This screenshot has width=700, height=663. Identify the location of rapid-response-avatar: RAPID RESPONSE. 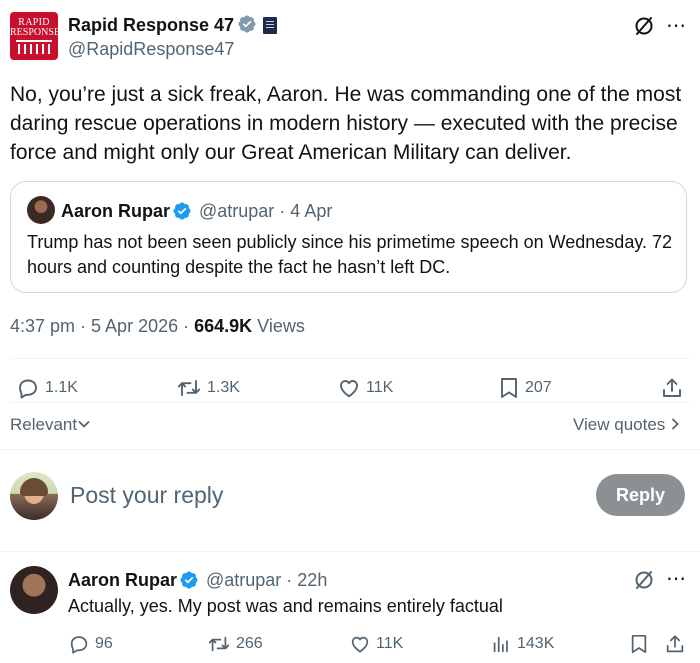
(34, 36).